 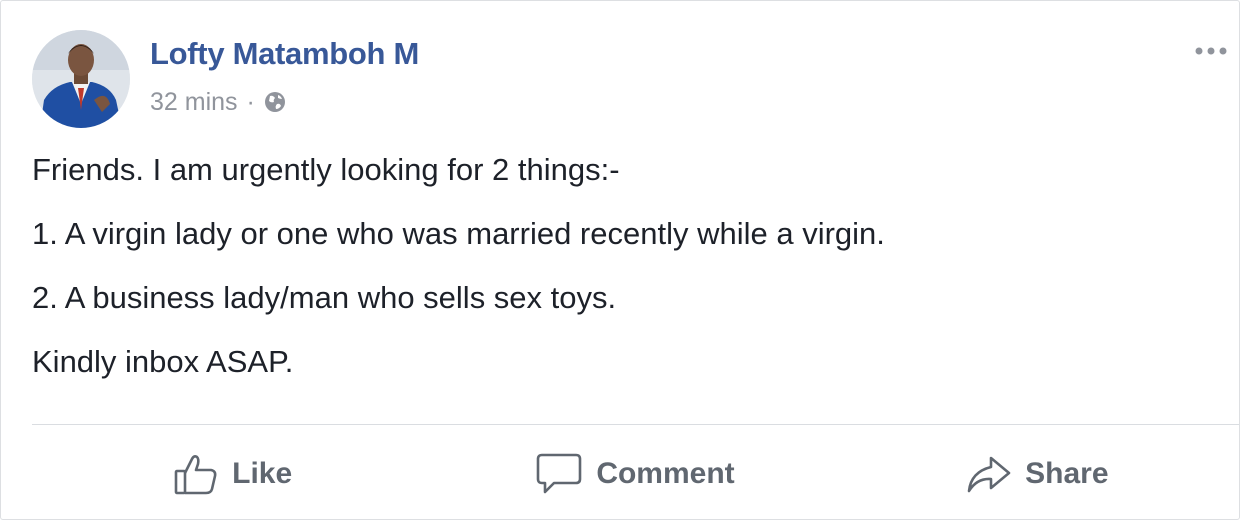 What do you see at coordinates (1067, 473) in the screenshot?
I see `share-label: Share` at bounding box center [1067, 473].